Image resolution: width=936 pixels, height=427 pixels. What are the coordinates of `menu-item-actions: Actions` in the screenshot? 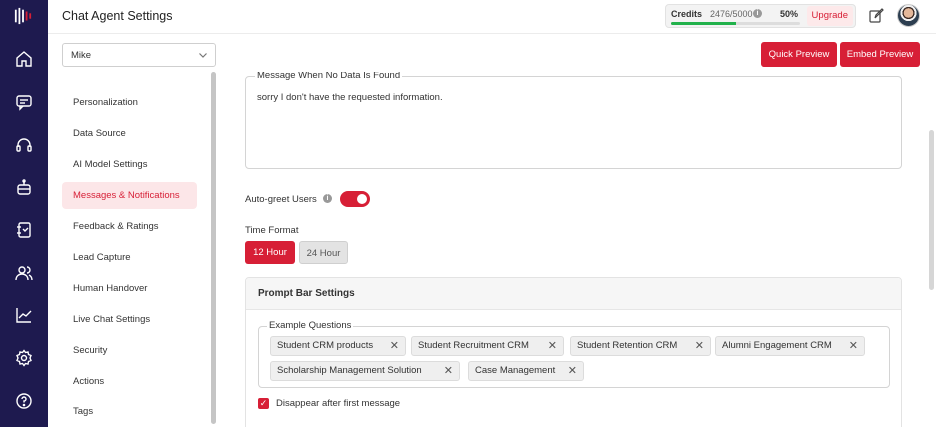 It's located at (129, 381).